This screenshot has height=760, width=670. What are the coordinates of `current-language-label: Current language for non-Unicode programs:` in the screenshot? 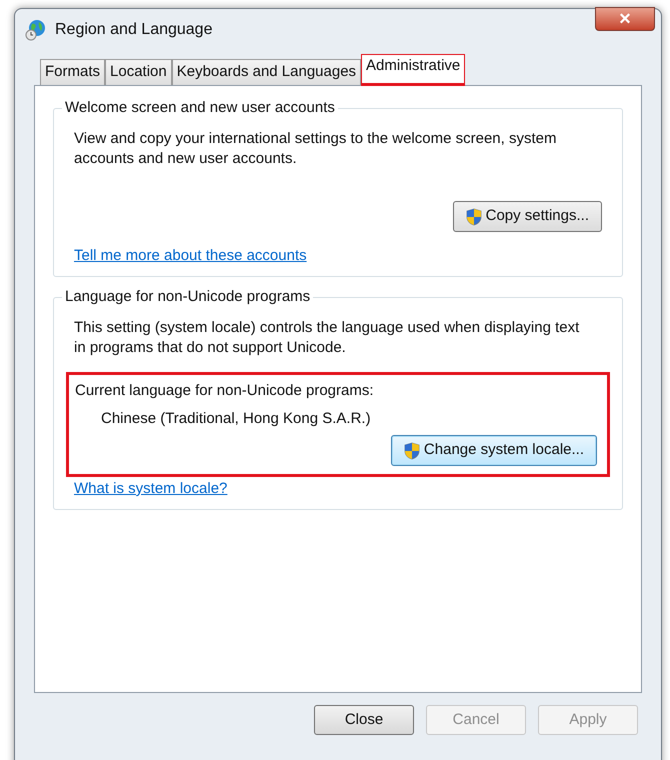 It's located at (224, 391).